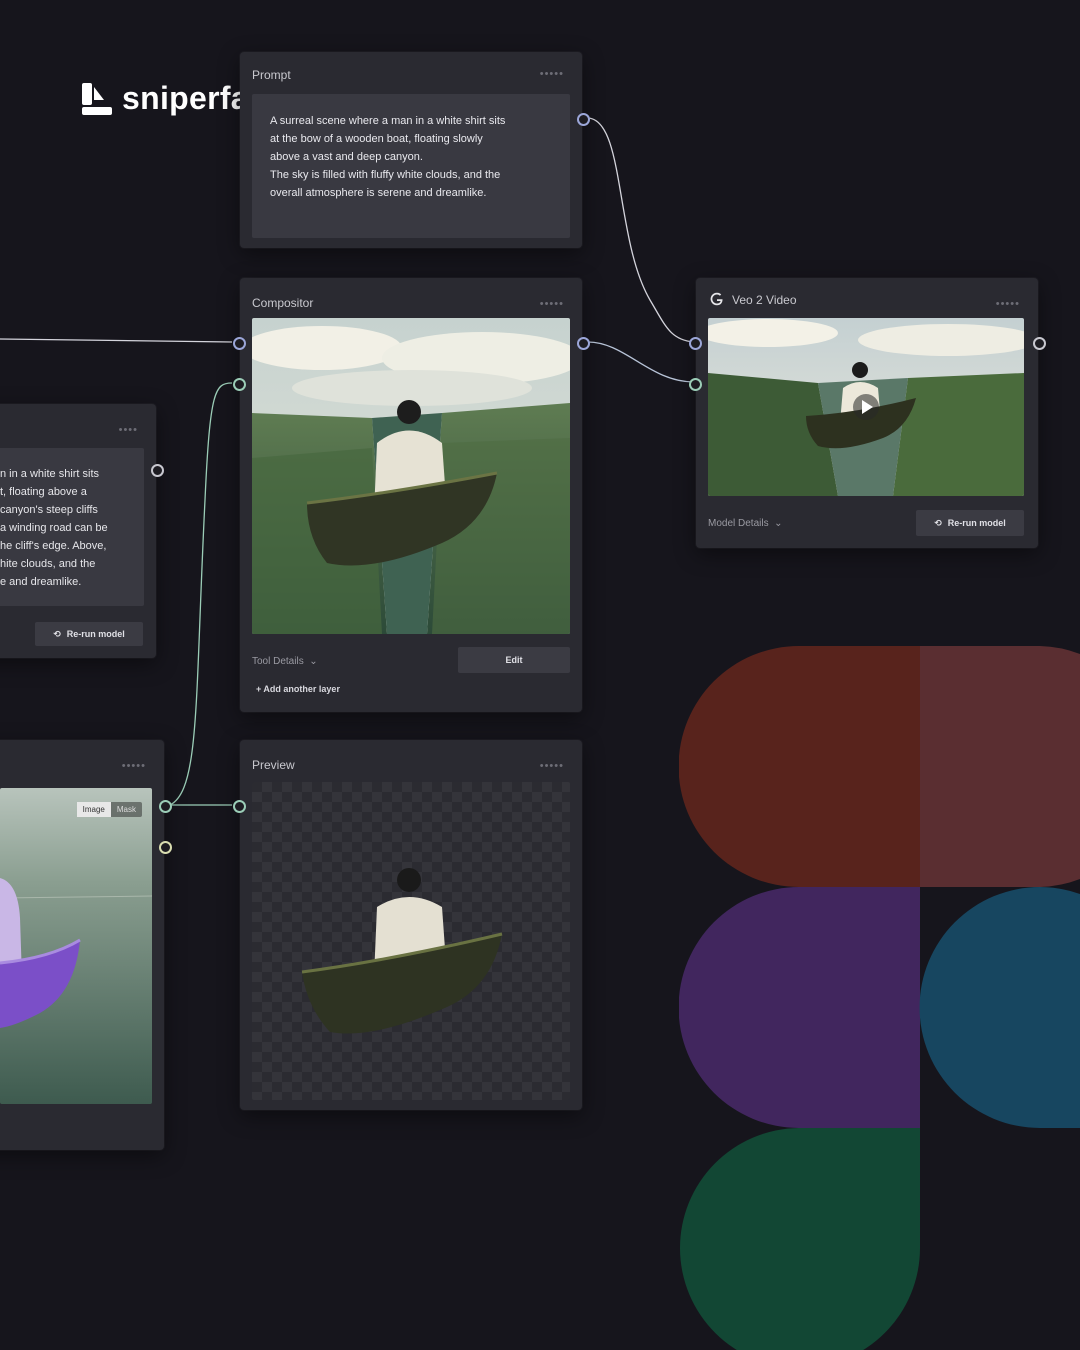 The width and height of the screenshot is (1080, 1350). Describe the element at coordinates (50, 474) in the screenshot. I see `text-line: n in a white shirt sits` at that location.